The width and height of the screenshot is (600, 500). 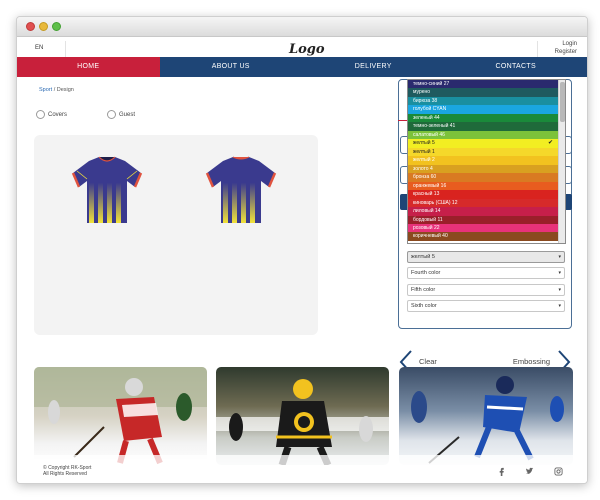 I want to click on color-option-label: лиловый 14, so click(x=427, y=211).